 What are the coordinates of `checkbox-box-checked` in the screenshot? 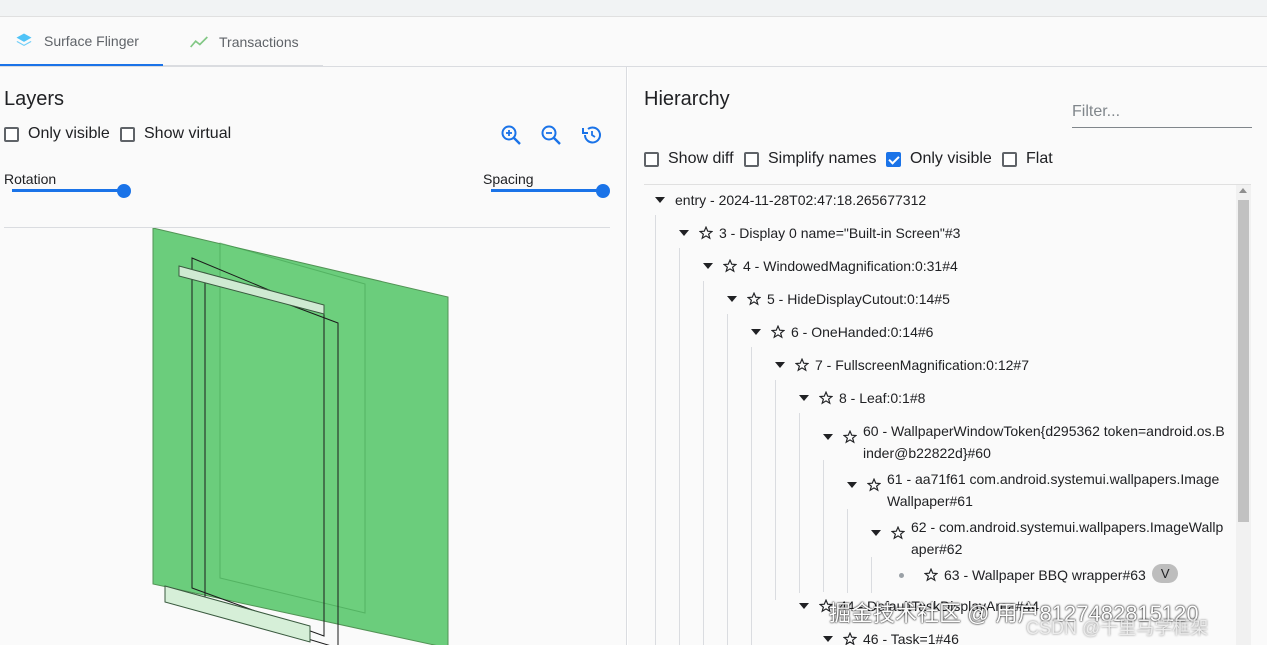 It's located at (893, 159).